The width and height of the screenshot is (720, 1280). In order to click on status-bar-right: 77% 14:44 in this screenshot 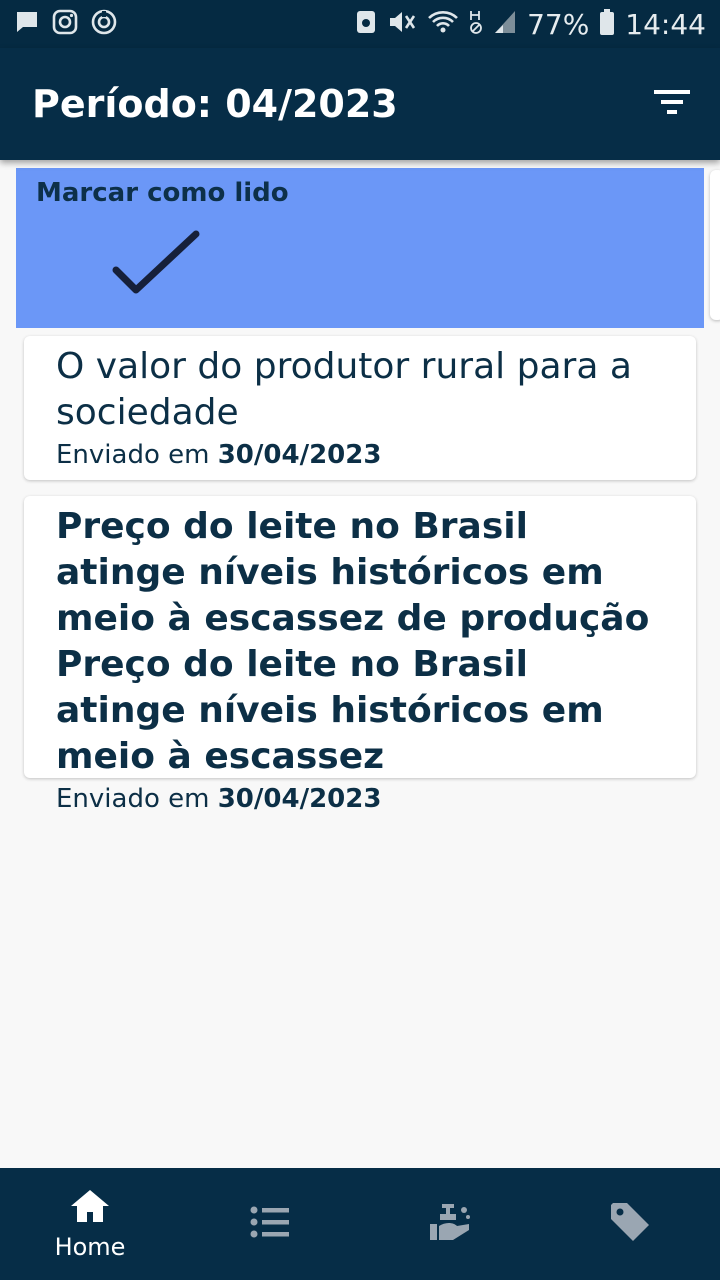, I will do `click(530, 24)`.